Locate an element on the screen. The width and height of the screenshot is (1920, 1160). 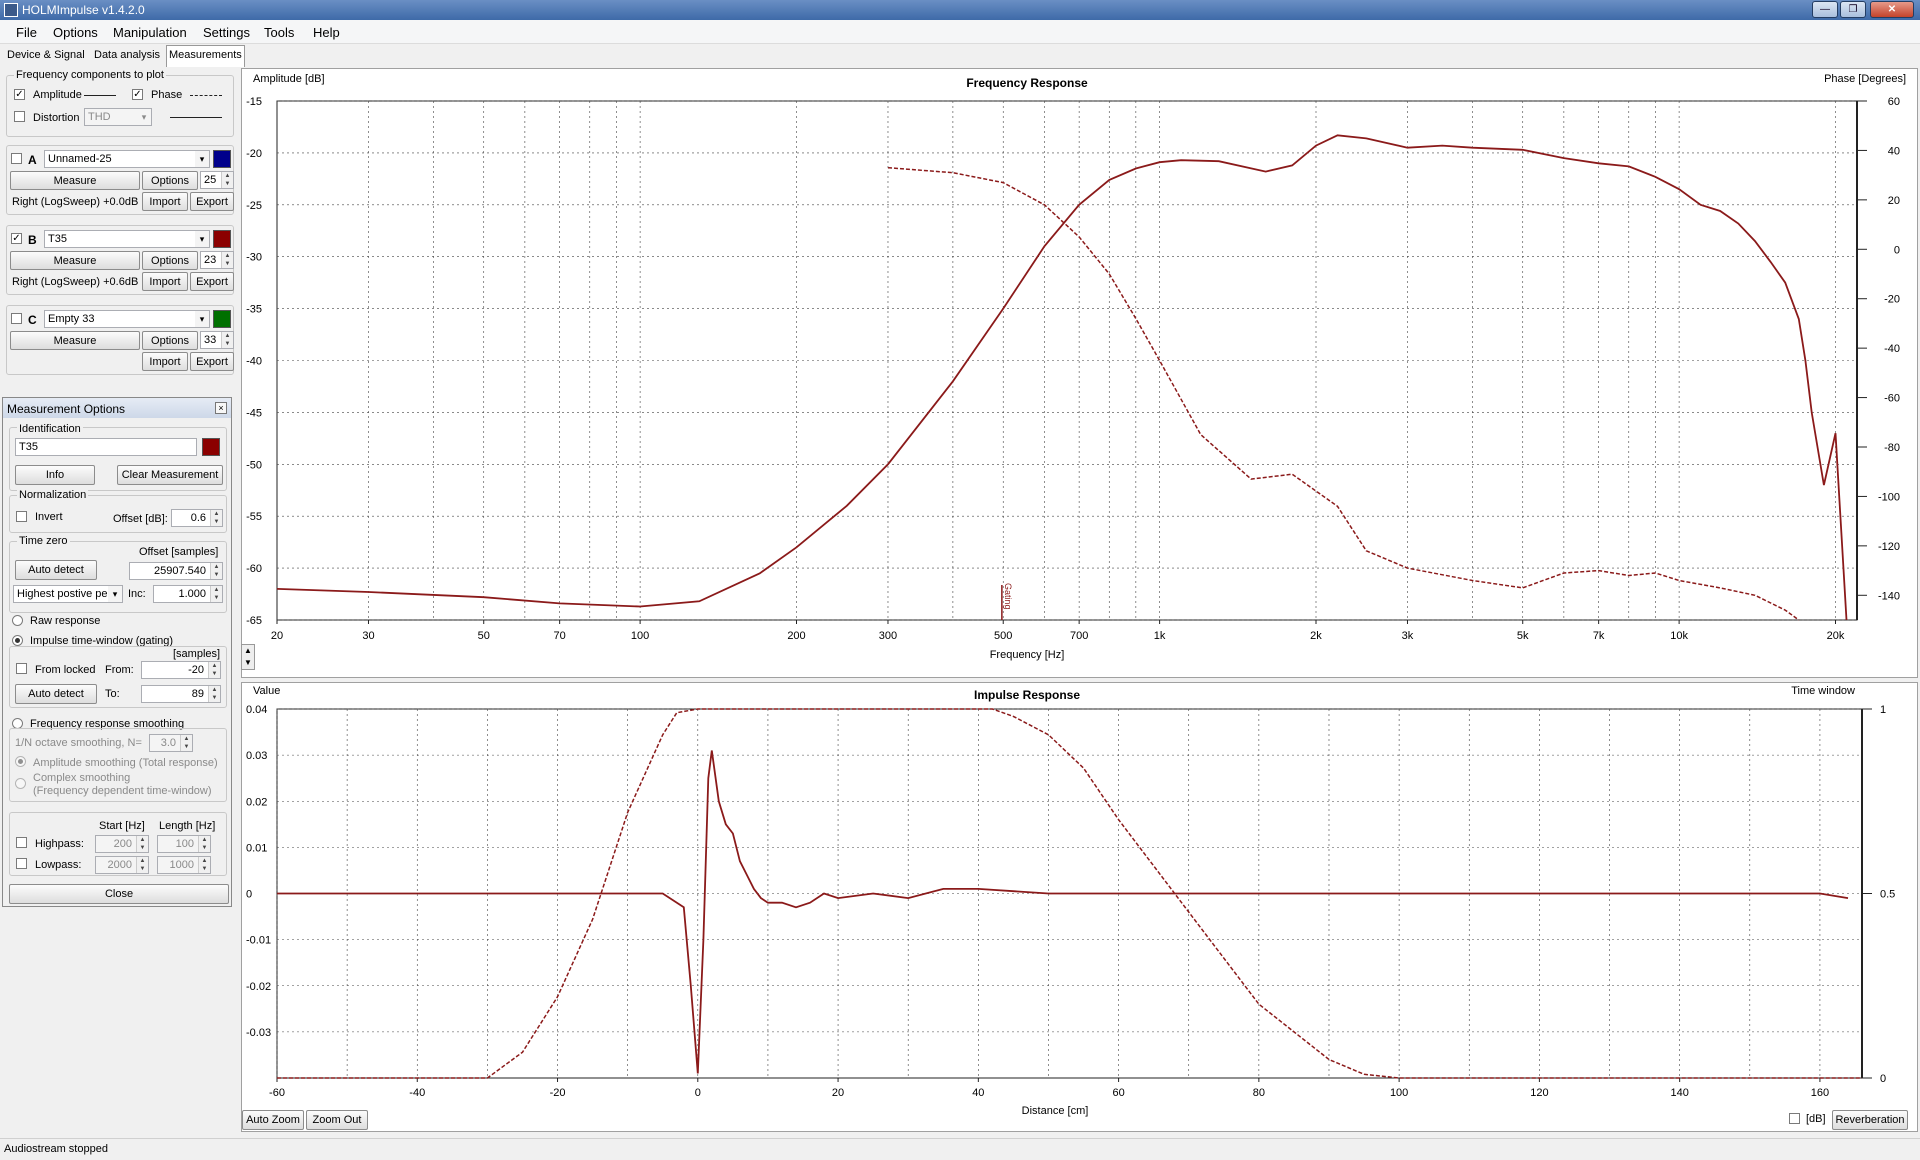
phase-tick-label: -120 is located at coordinates (1889, 547).